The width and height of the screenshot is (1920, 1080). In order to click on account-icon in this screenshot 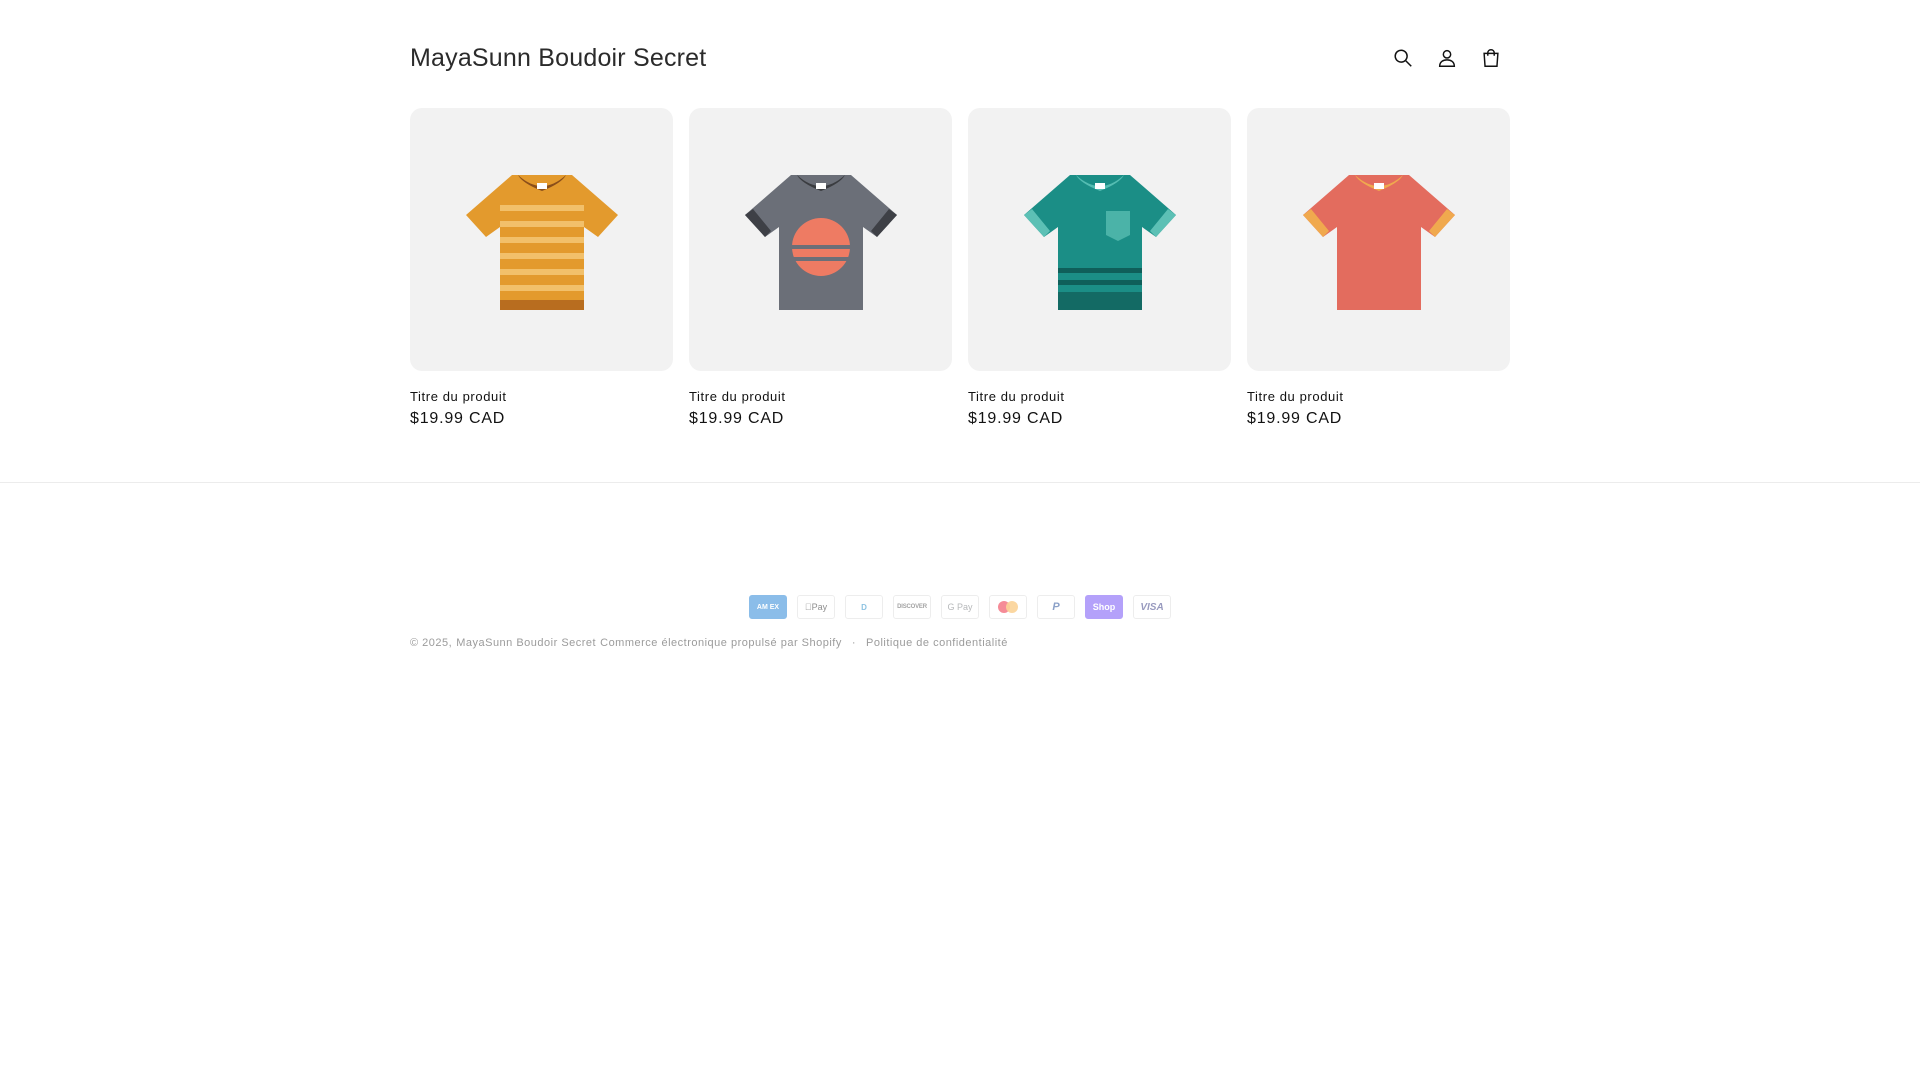, I will do `click(1447, 58)`.